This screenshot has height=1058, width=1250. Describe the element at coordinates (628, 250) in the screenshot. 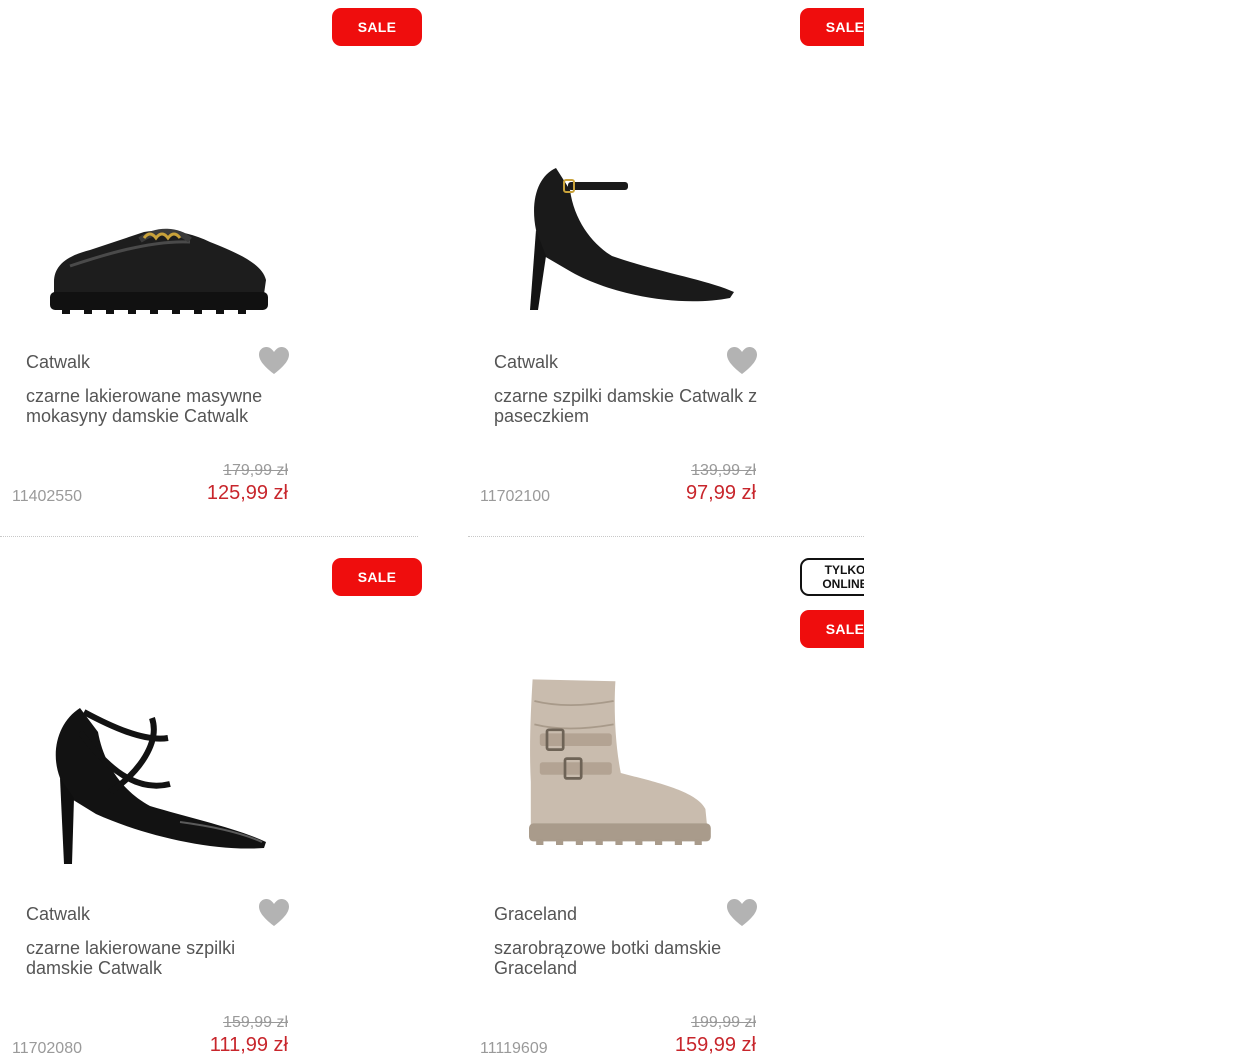

I see `product-image-ankle-strap-pump` at that location.